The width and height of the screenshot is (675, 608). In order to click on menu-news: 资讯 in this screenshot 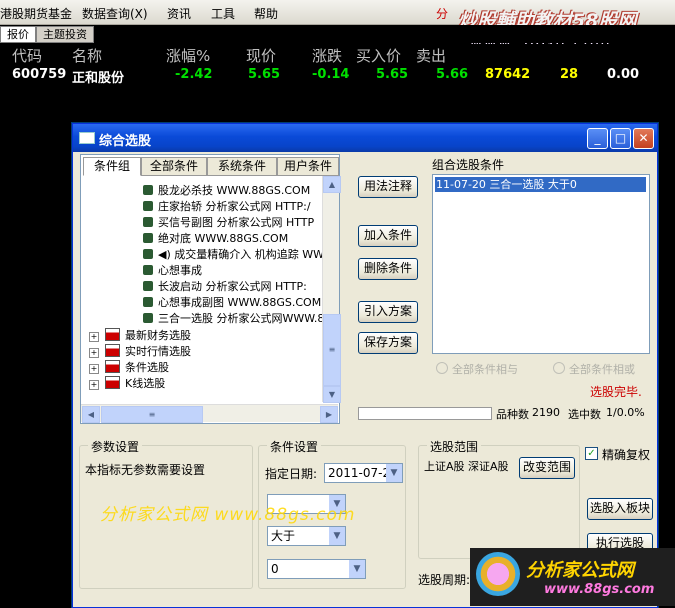, I will do `click(179, 13)`.